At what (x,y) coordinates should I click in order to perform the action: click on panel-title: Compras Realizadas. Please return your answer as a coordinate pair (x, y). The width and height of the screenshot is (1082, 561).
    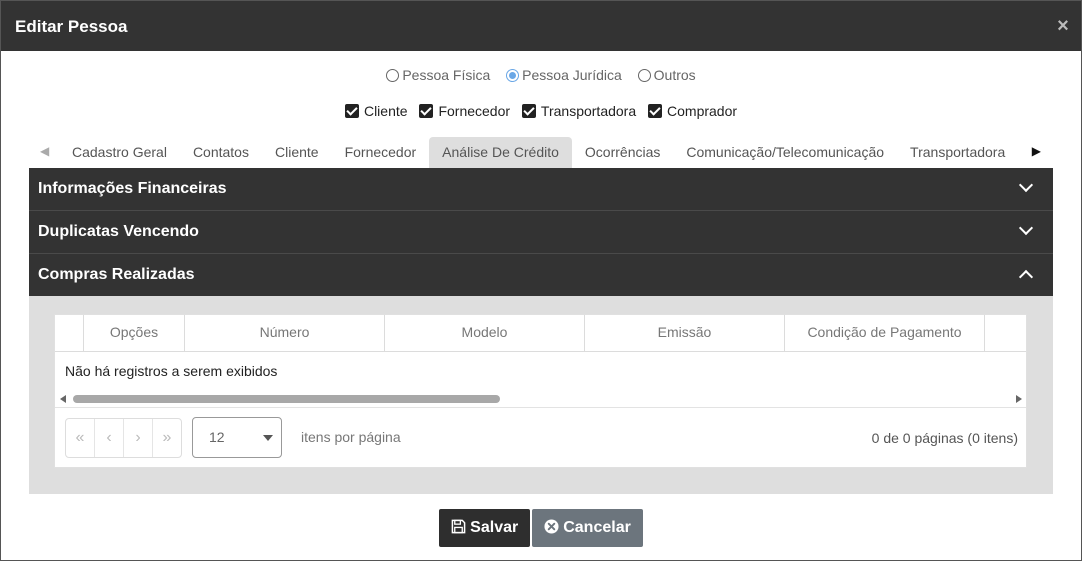
    Looking at the image, I should click on (116, 274).